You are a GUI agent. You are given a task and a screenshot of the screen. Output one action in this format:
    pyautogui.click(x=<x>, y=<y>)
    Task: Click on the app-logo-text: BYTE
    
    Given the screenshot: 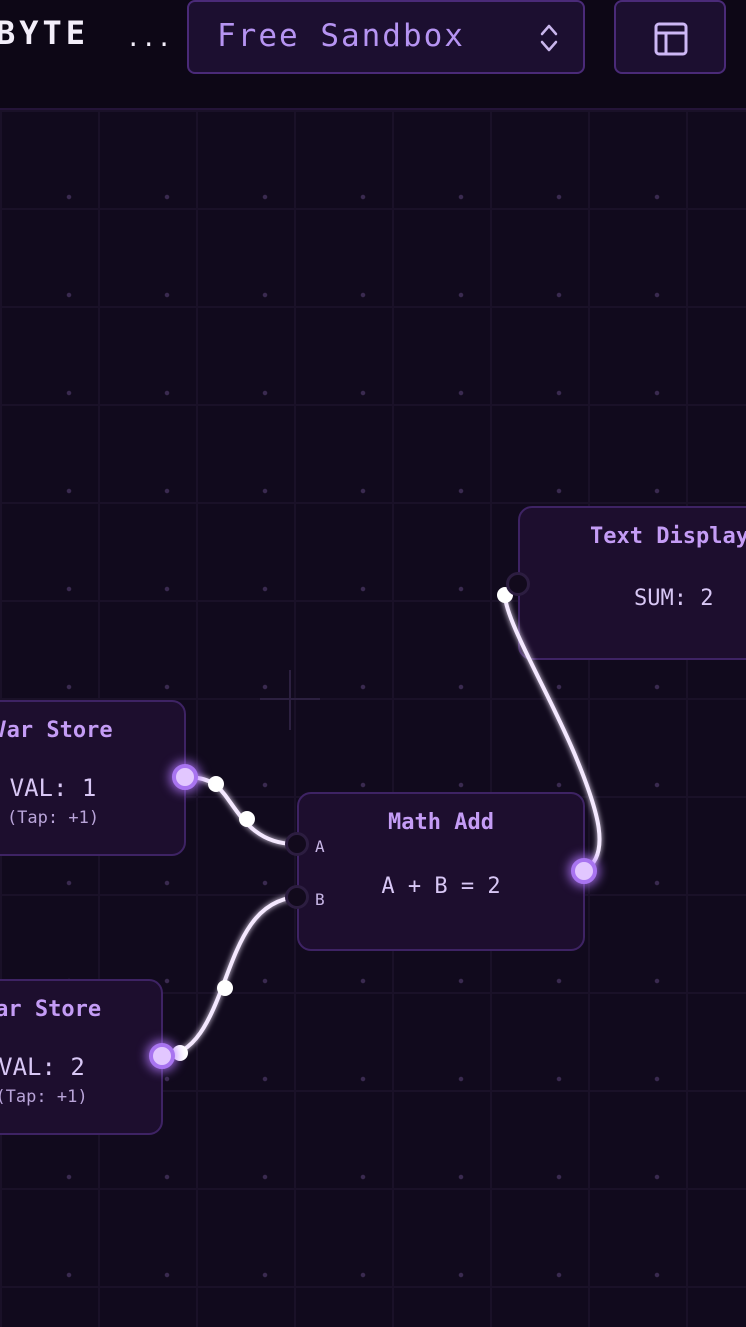 What is the action you would take?
    pyautogui.click(x=45, y=33)
    